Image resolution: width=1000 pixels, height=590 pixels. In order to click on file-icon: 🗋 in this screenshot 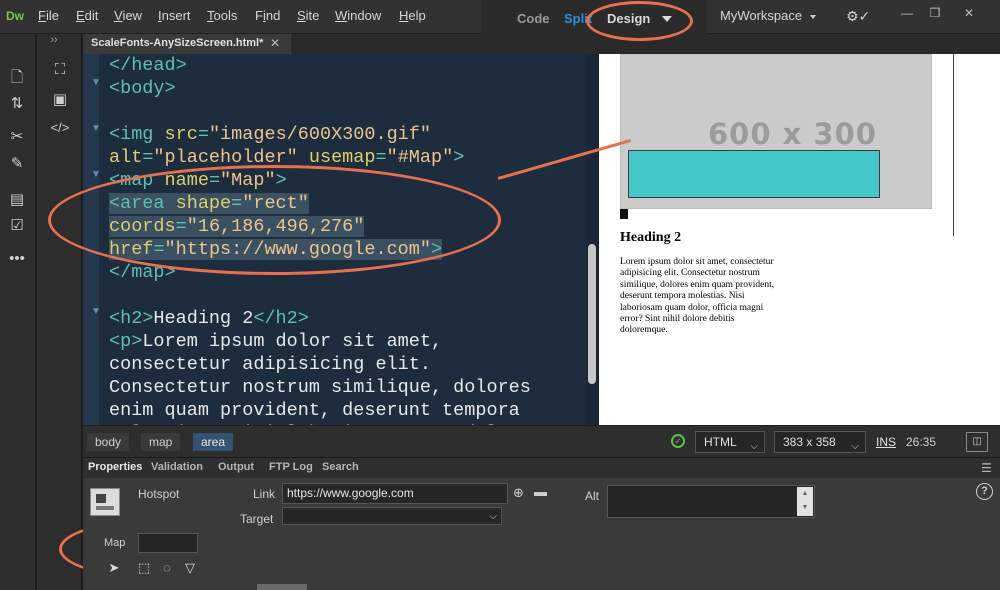, I will do `click(17, 78)`.